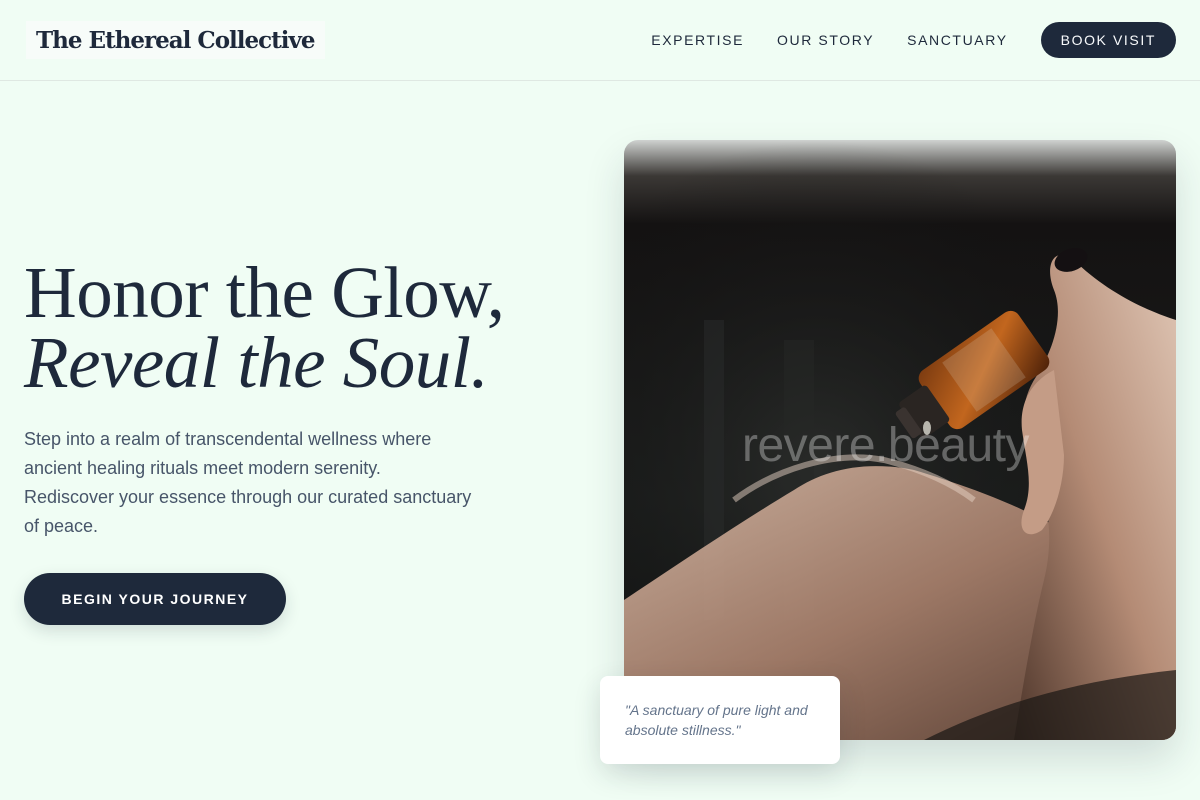 The height and width of the screenshot is (800, 1200). Describe the element at coordinates (886, 445) in the screenshot. I see `watermark-text: revere.beauty` at that location.